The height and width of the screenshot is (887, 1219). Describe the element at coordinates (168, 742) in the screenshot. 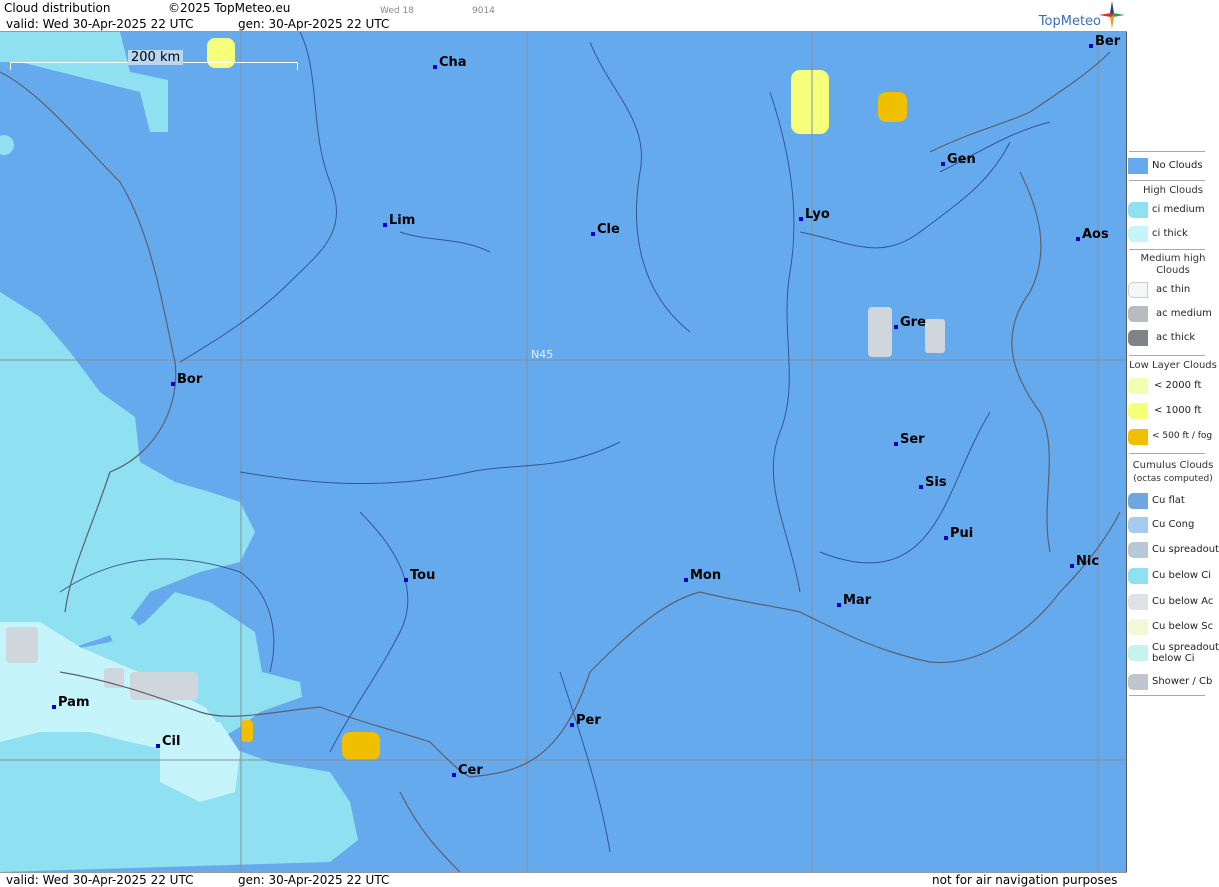

I see `city-cil: Cil` at that location.